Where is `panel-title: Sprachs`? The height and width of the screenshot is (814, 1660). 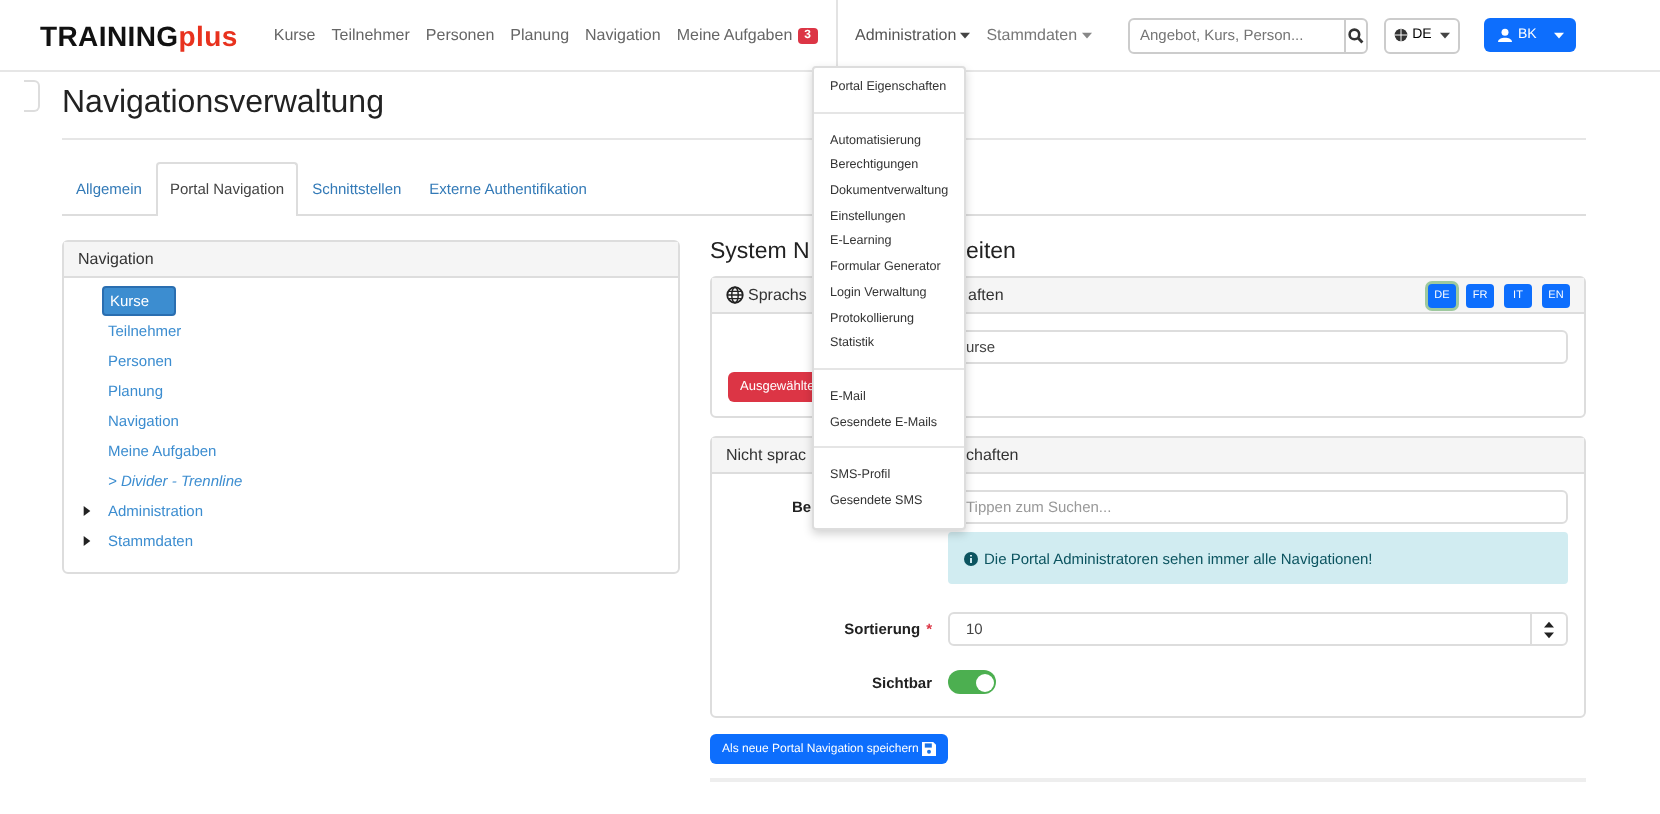 panel-title: Sprachs is located at coordinates (778, 295).